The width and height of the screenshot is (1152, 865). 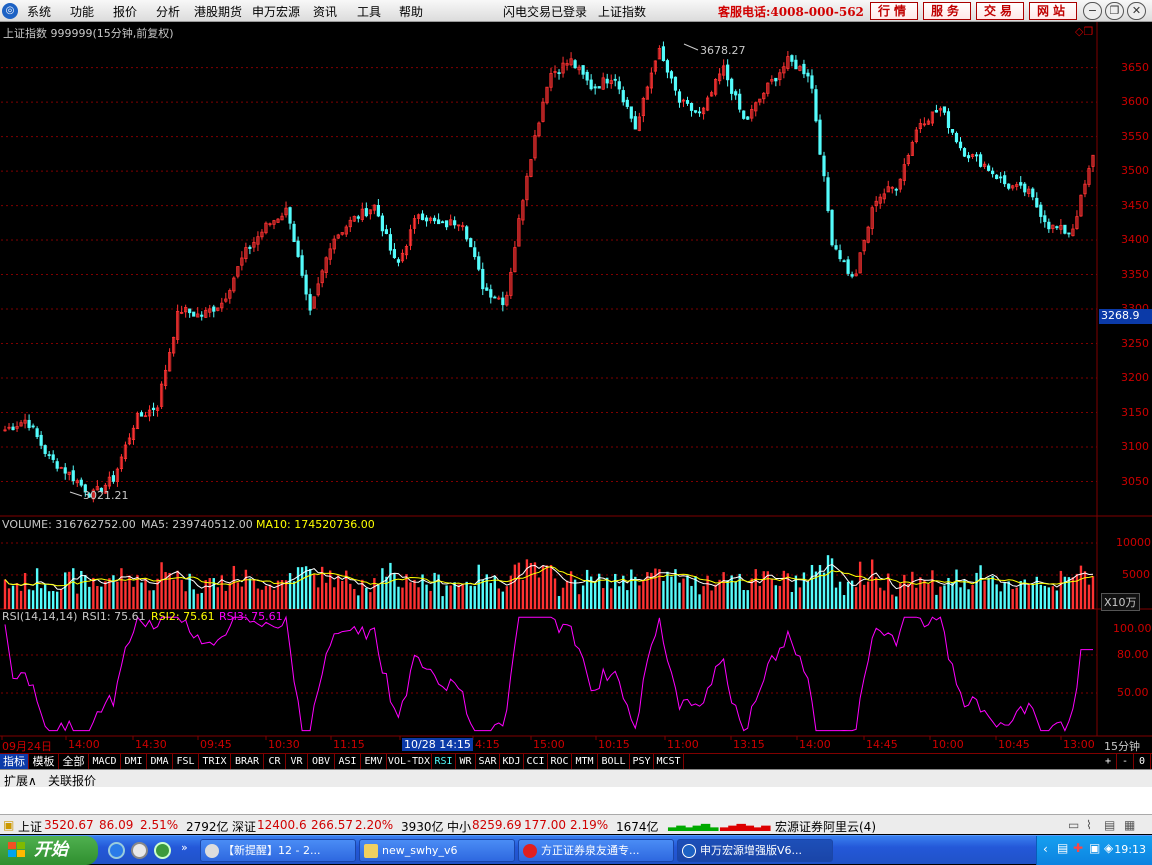 I want to click on indicator-tab: DMA, so click(x=160, y=762).